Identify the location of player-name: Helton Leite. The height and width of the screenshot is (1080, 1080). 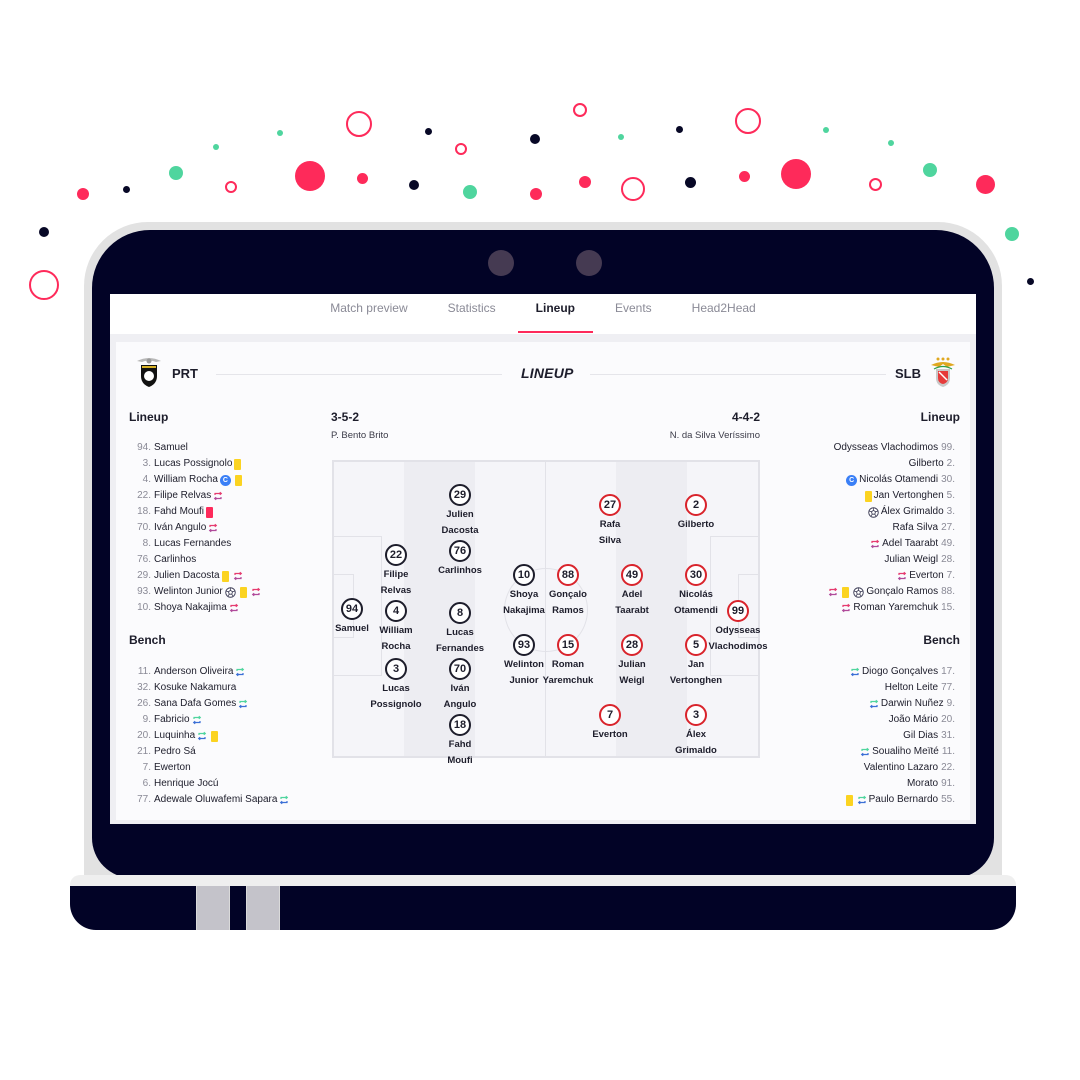
(911, 687).